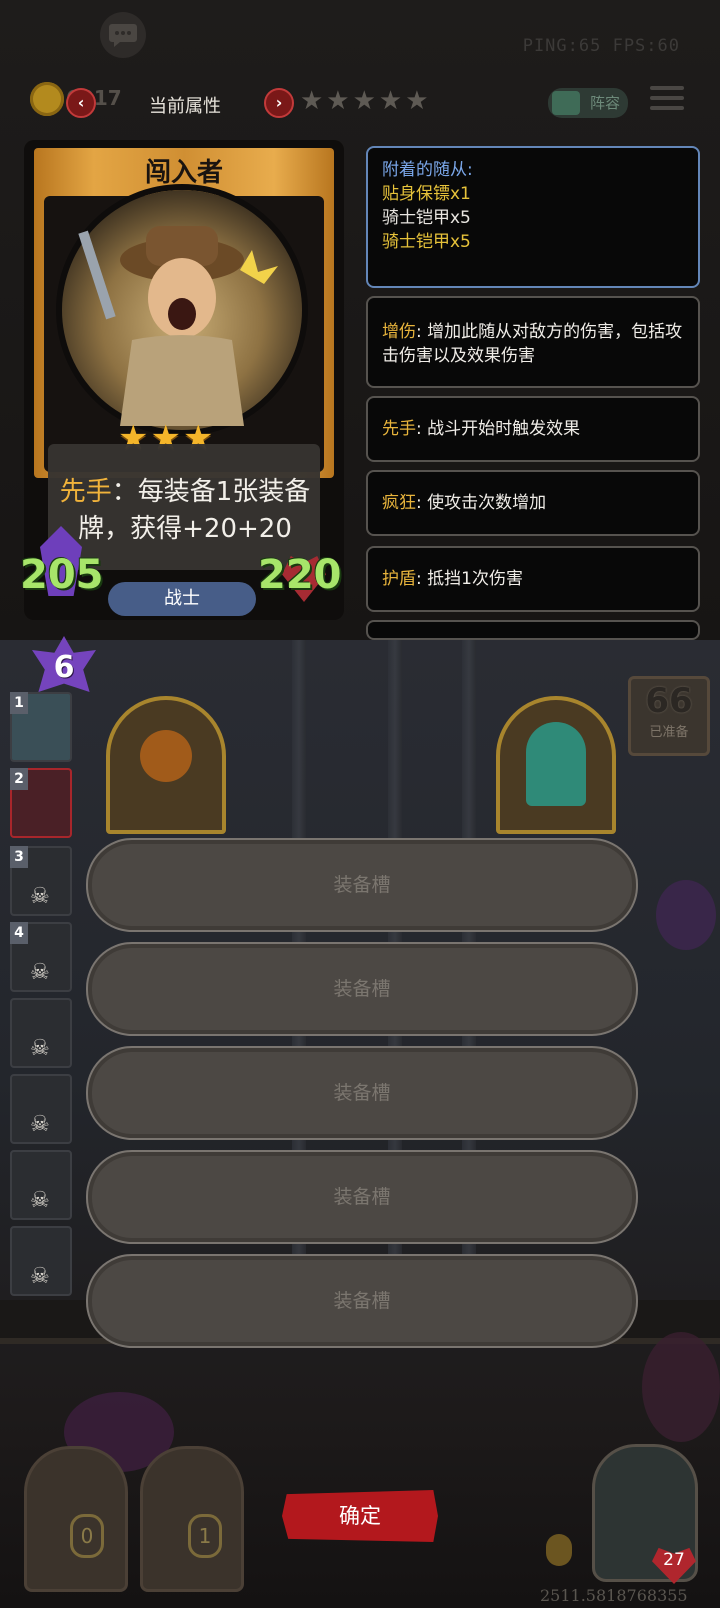  Describe the element at coordinates (182, 599) in the screenshot. I see `class-badge: 战士` at that location.